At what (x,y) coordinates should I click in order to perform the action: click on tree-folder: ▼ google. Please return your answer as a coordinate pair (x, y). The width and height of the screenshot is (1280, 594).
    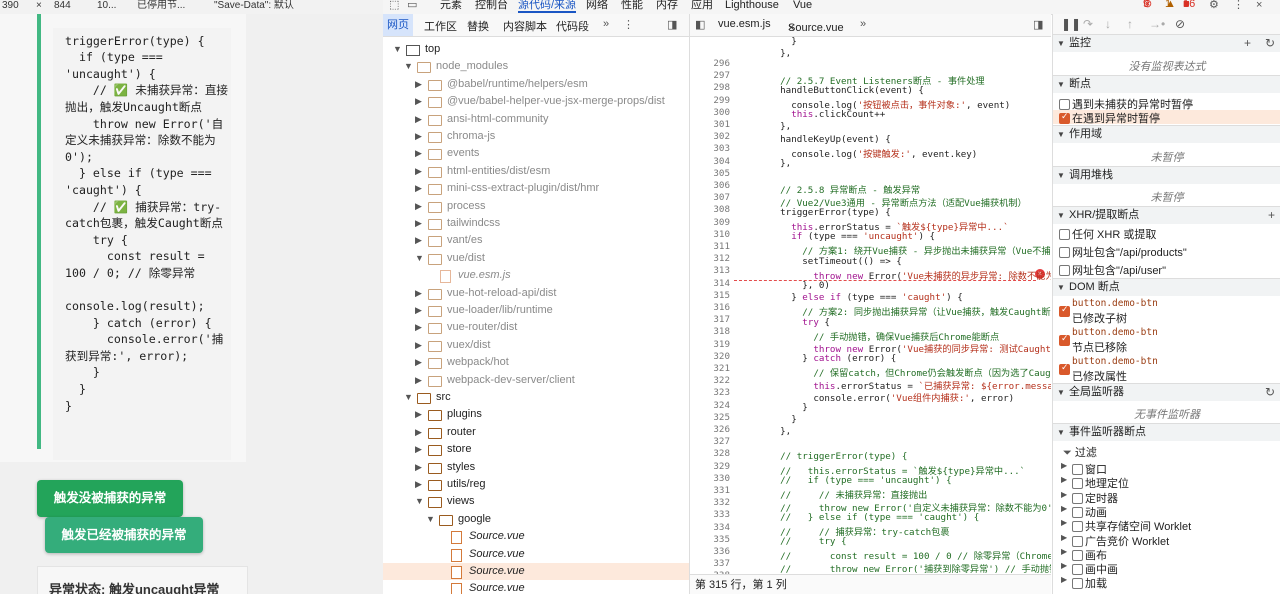
    Looking at the image, I should click on (536, 519).